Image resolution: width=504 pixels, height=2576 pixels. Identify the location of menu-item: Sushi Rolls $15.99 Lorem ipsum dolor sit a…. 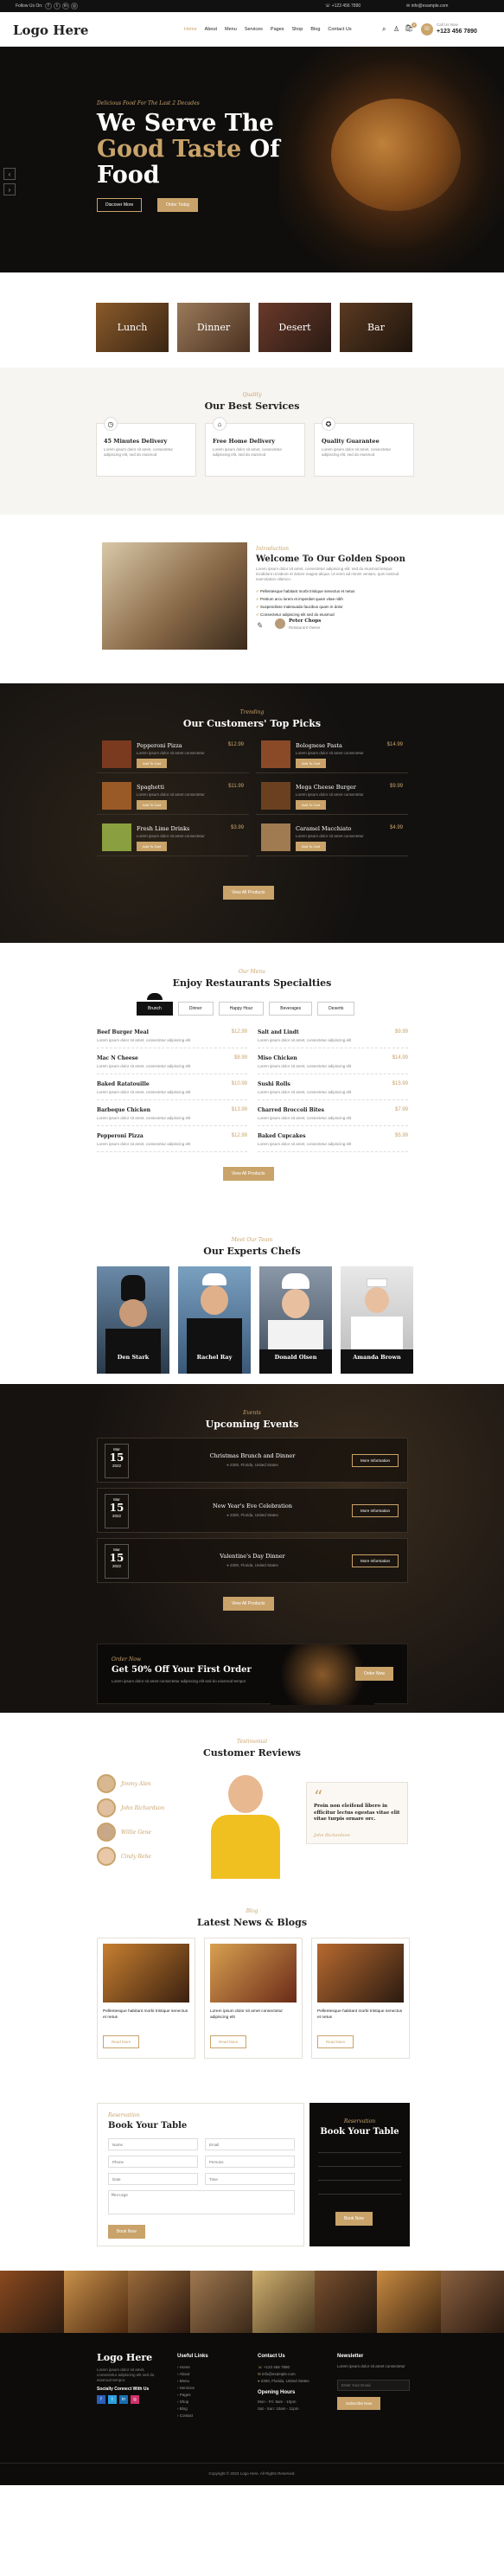
(333, 1089).